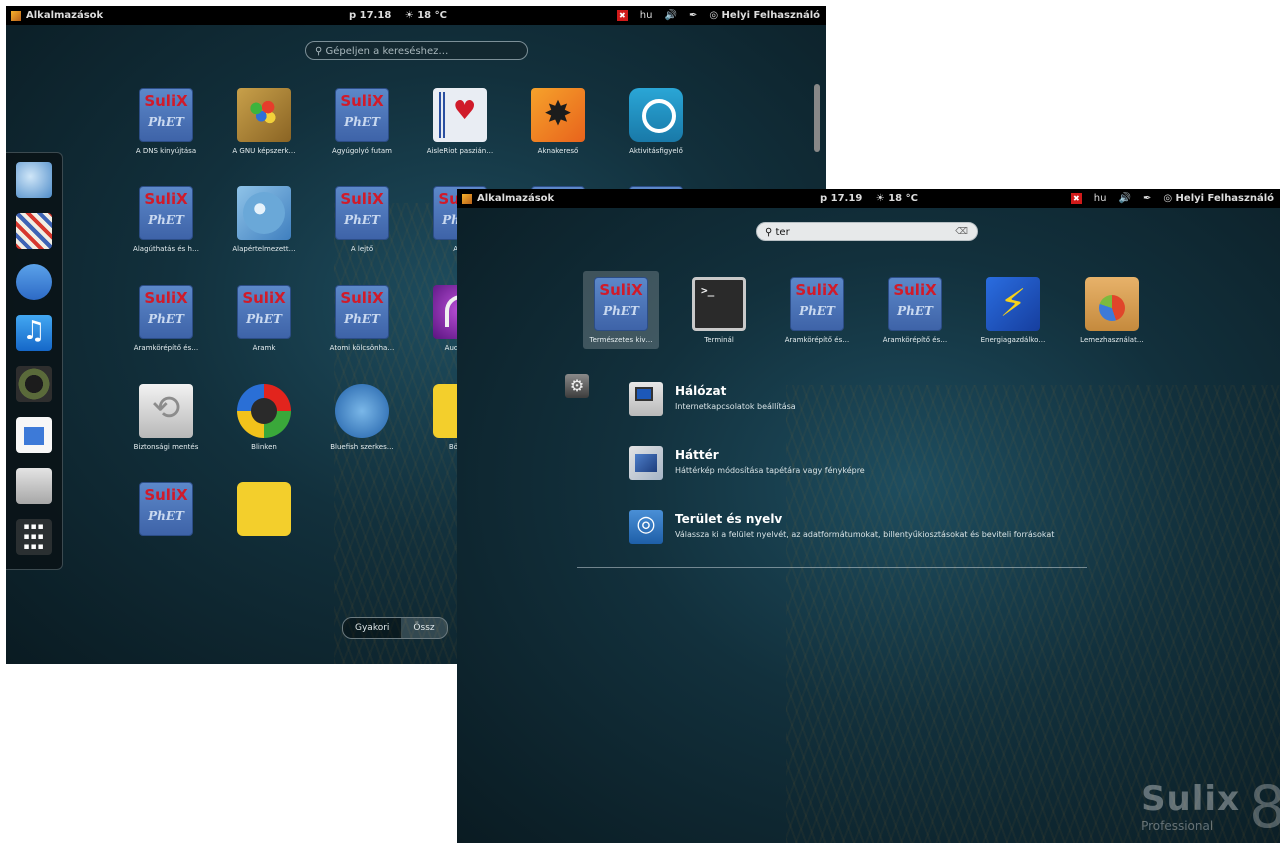  What do you see at coordinates (729, 519) in the screenshot?
I see `settings-title: Terület és nyelv` at bounding box center [729, 519].